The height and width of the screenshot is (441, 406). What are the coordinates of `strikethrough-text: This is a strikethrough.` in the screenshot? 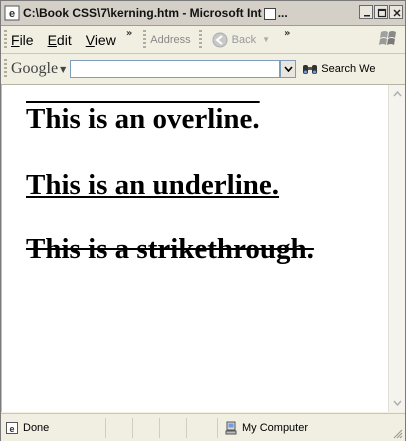 It's located at (170, 249).